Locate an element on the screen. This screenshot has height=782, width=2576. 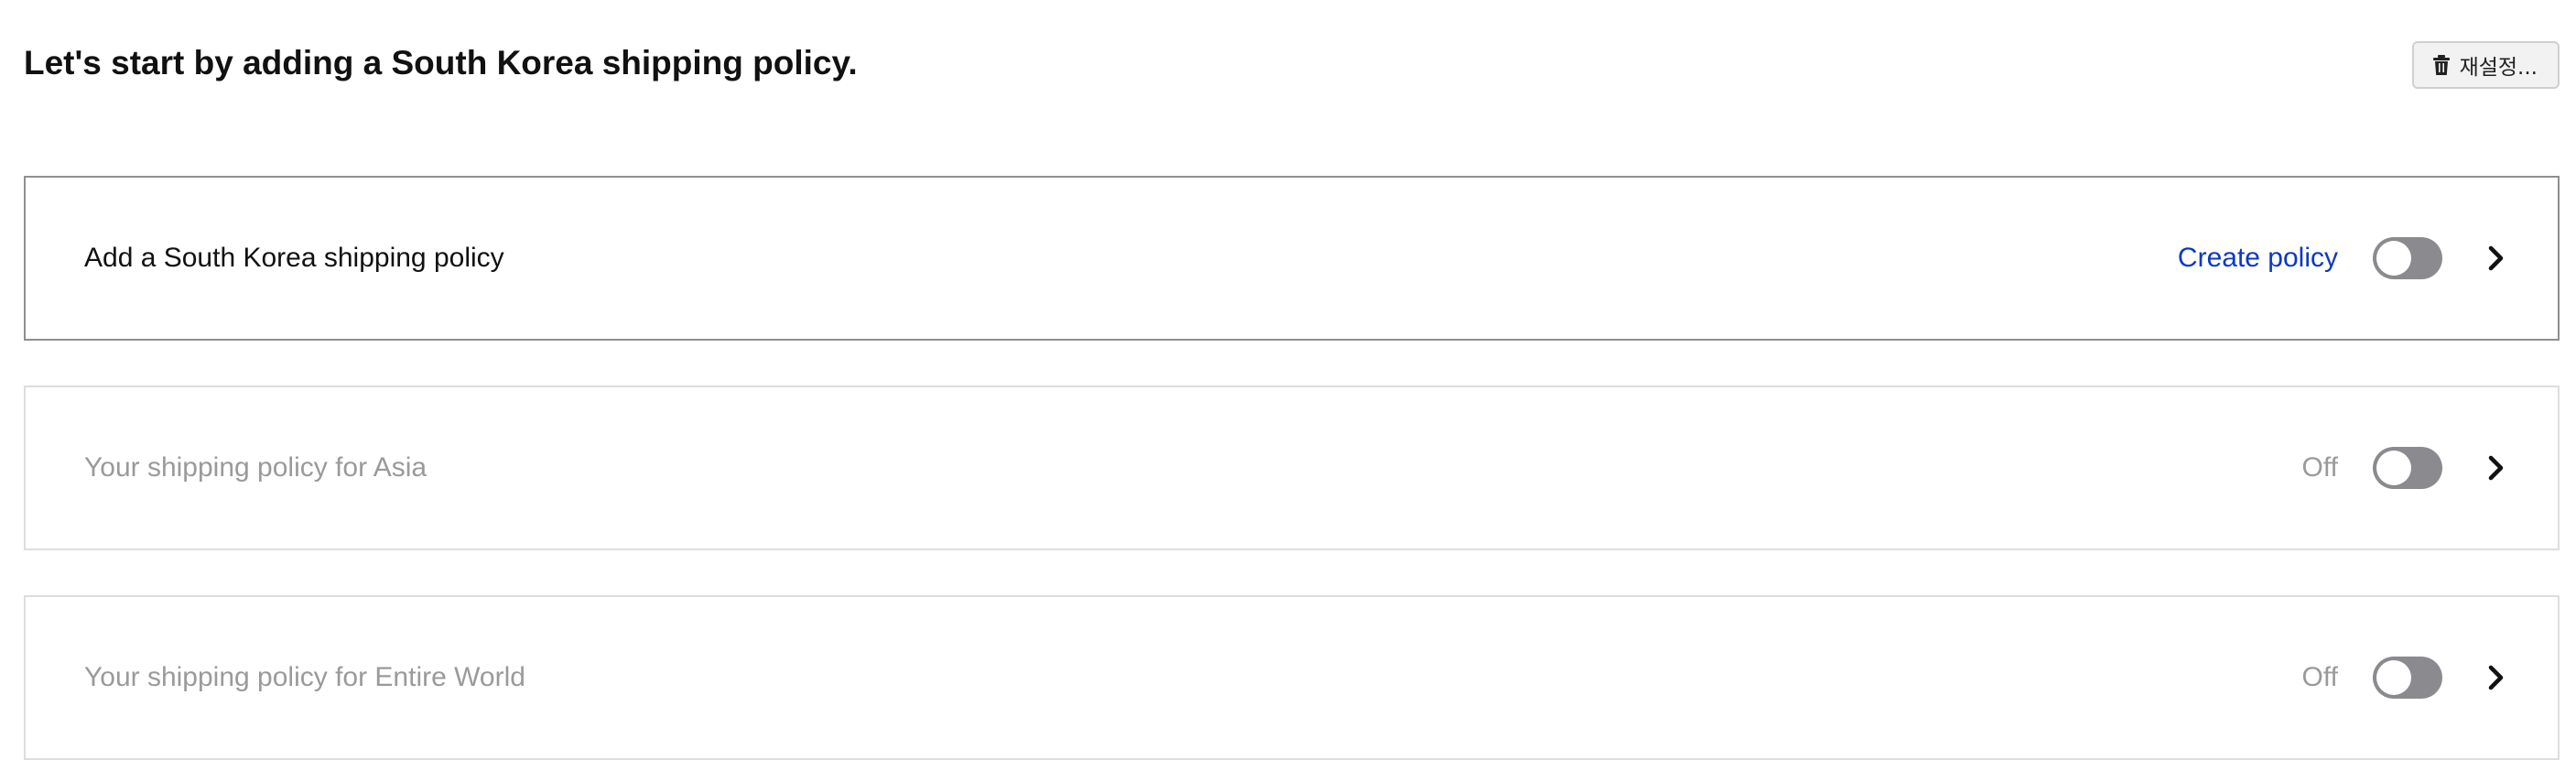
trash-icon is located at coordinates (2442, 65).